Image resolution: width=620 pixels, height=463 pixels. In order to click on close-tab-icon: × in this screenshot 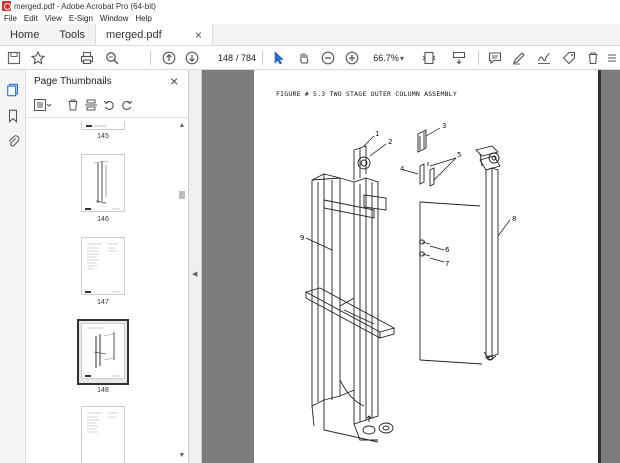, I will do `click(198, 35)`.